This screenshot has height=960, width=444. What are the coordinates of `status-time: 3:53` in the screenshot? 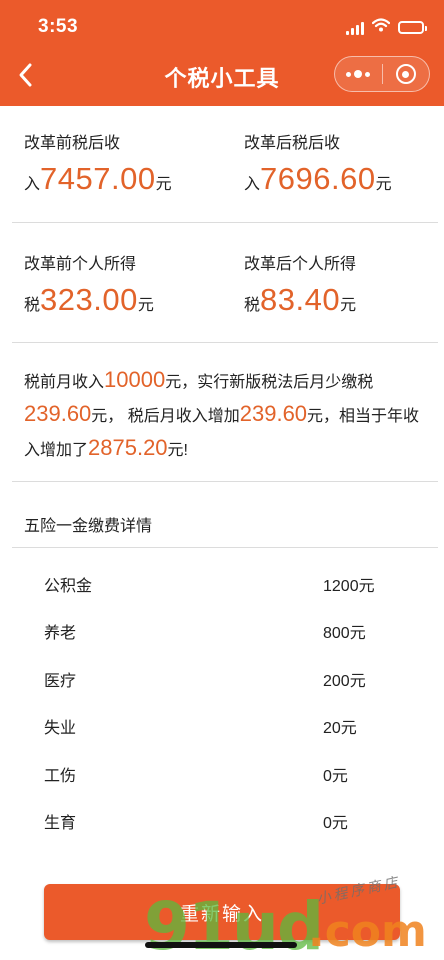 It's located at (58, 26).